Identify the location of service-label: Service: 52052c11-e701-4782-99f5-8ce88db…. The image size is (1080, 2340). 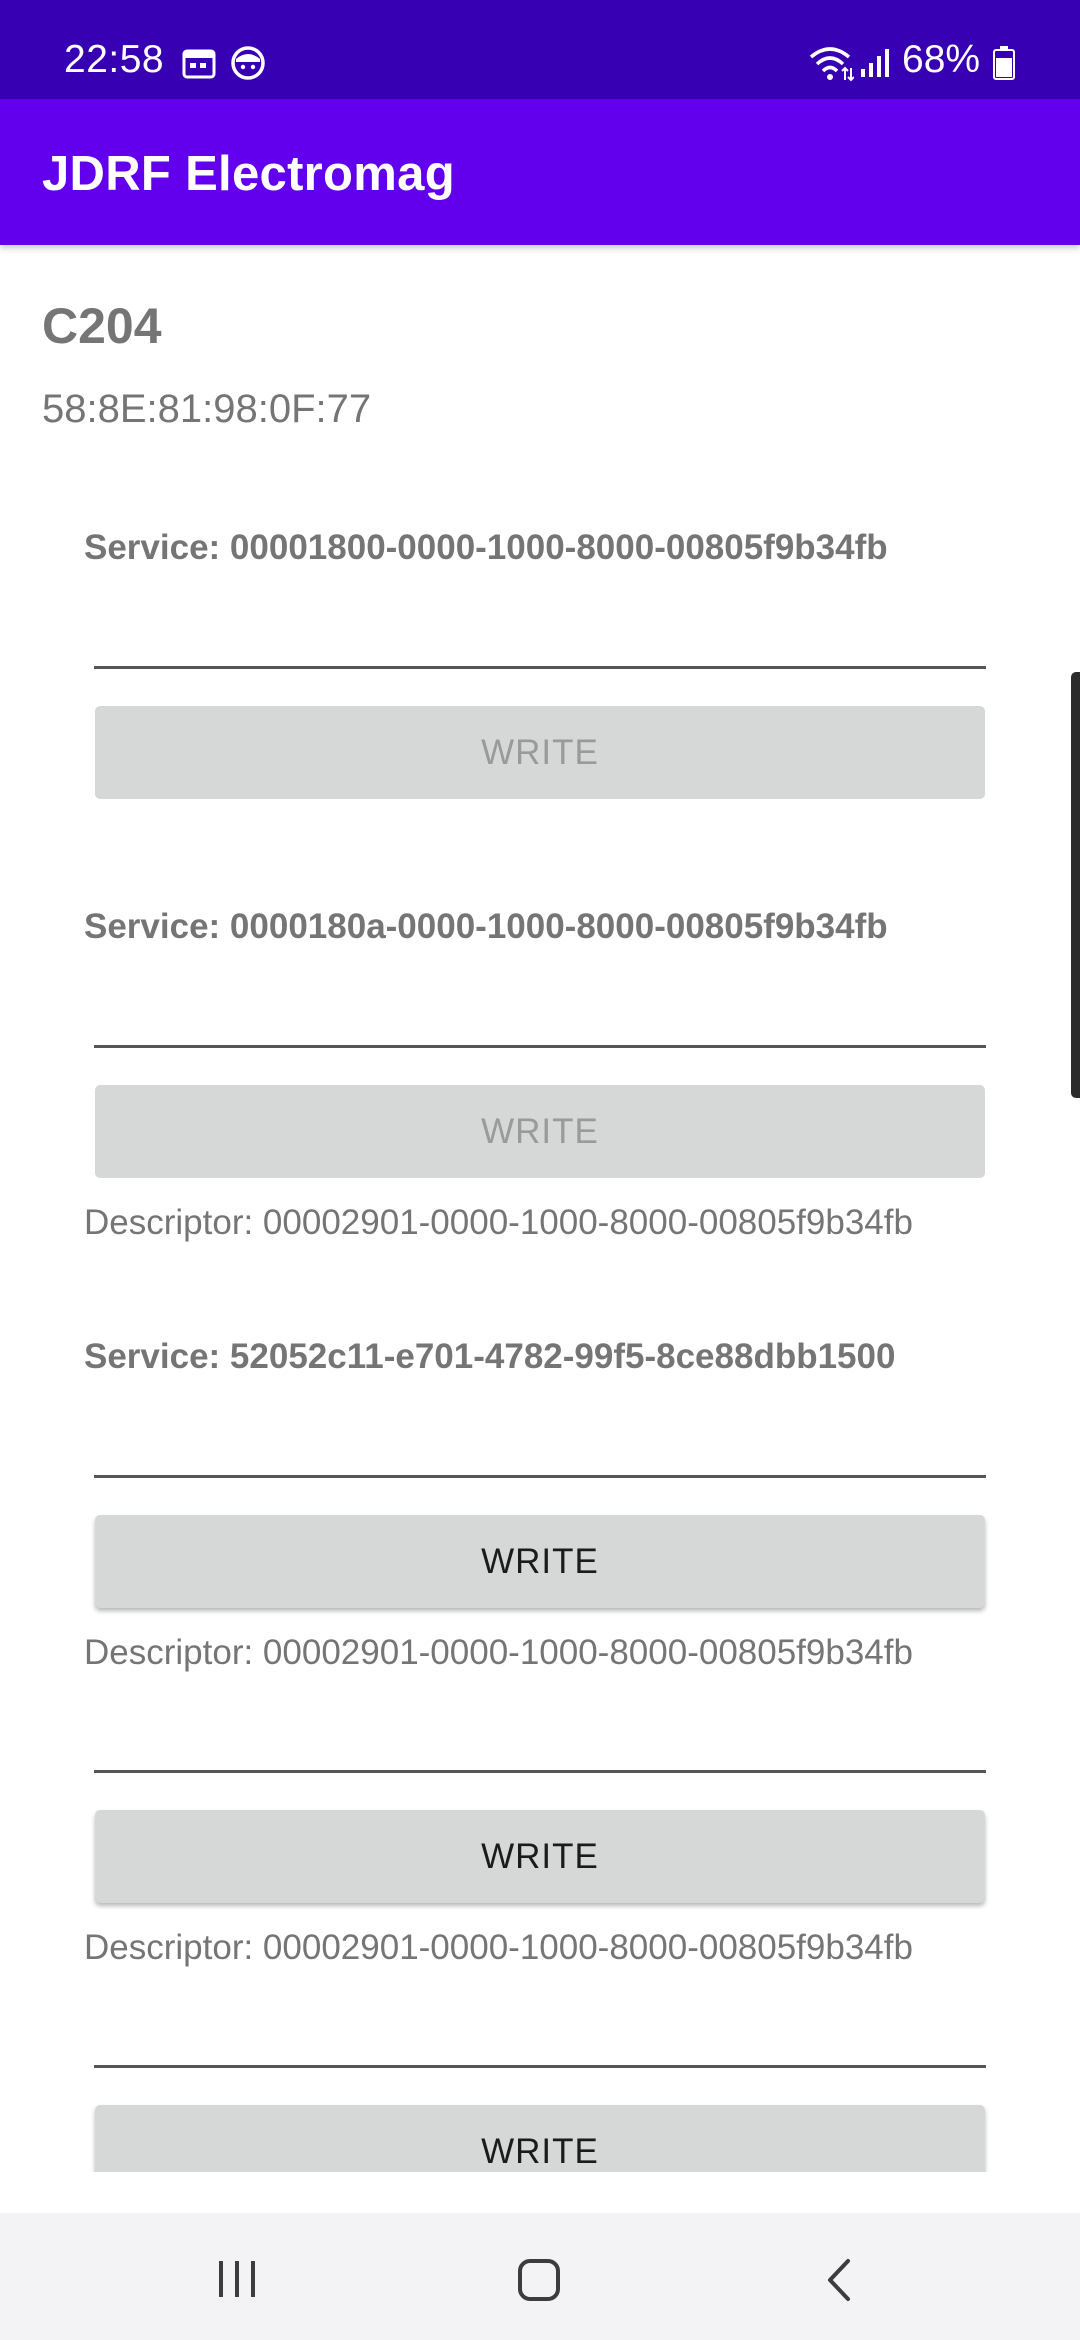
(490, 1356).